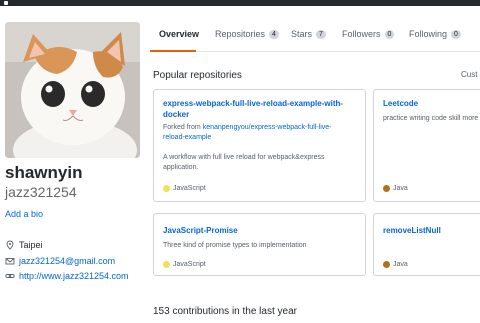  Describe the element at coordinates (400, 103) in the screenshot. I see `repo-name-link: Leetcode` at that location.